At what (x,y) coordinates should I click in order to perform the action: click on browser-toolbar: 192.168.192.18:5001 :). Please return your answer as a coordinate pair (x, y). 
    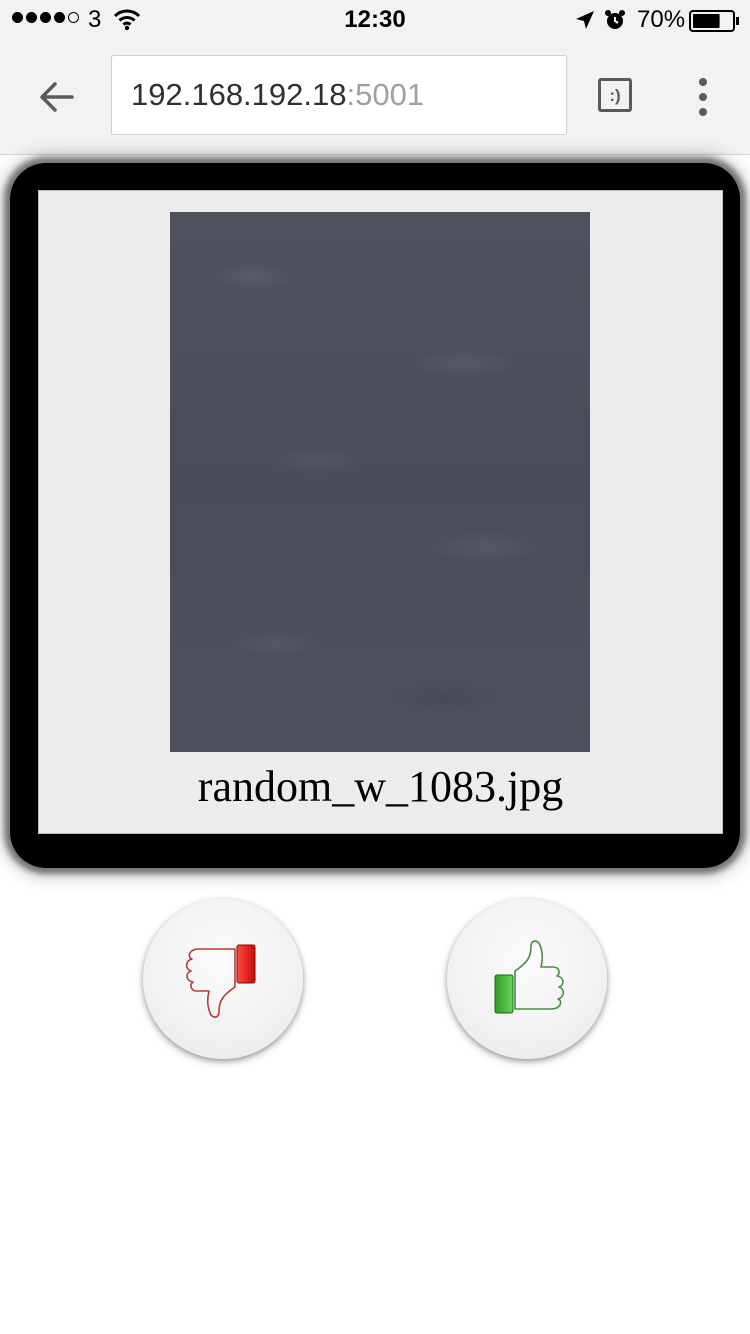
    Looking at the image, I should click on (375, 97).